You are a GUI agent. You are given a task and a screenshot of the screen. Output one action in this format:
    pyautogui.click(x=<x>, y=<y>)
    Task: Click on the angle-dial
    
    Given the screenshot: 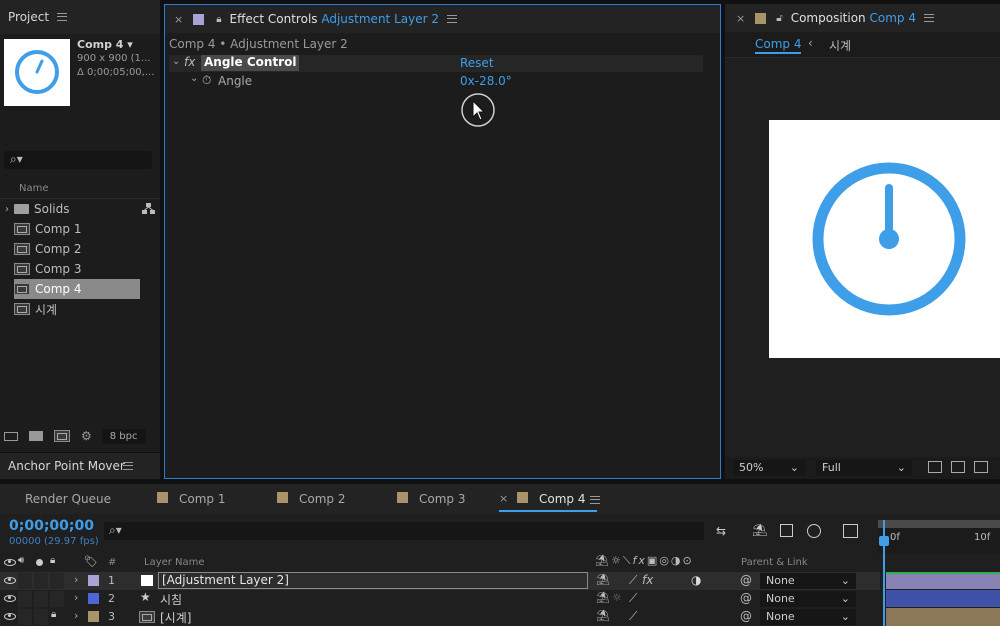 What is the action you would take?
    pyautogui.click(x=478, y=110)
    